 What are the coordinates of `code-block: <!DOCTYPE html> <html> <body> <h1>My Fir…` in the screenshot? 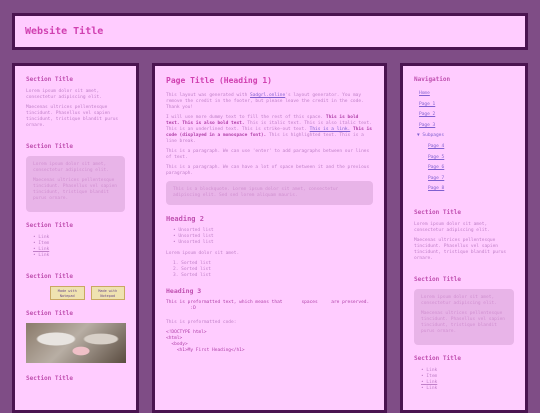 It's located at (205, 341).